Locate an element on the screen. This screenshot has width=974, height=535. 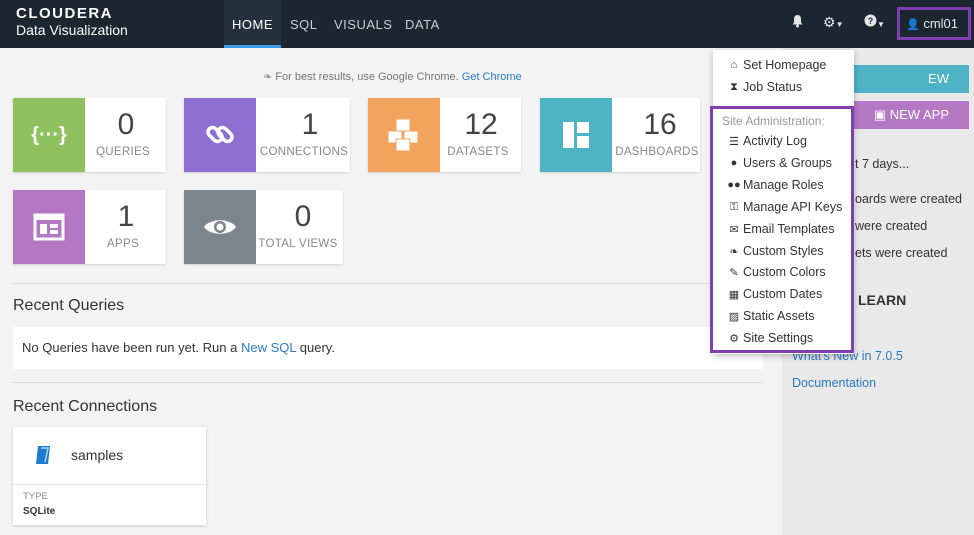
calendar-icon: ▦ is located at coordinates (734, 294).